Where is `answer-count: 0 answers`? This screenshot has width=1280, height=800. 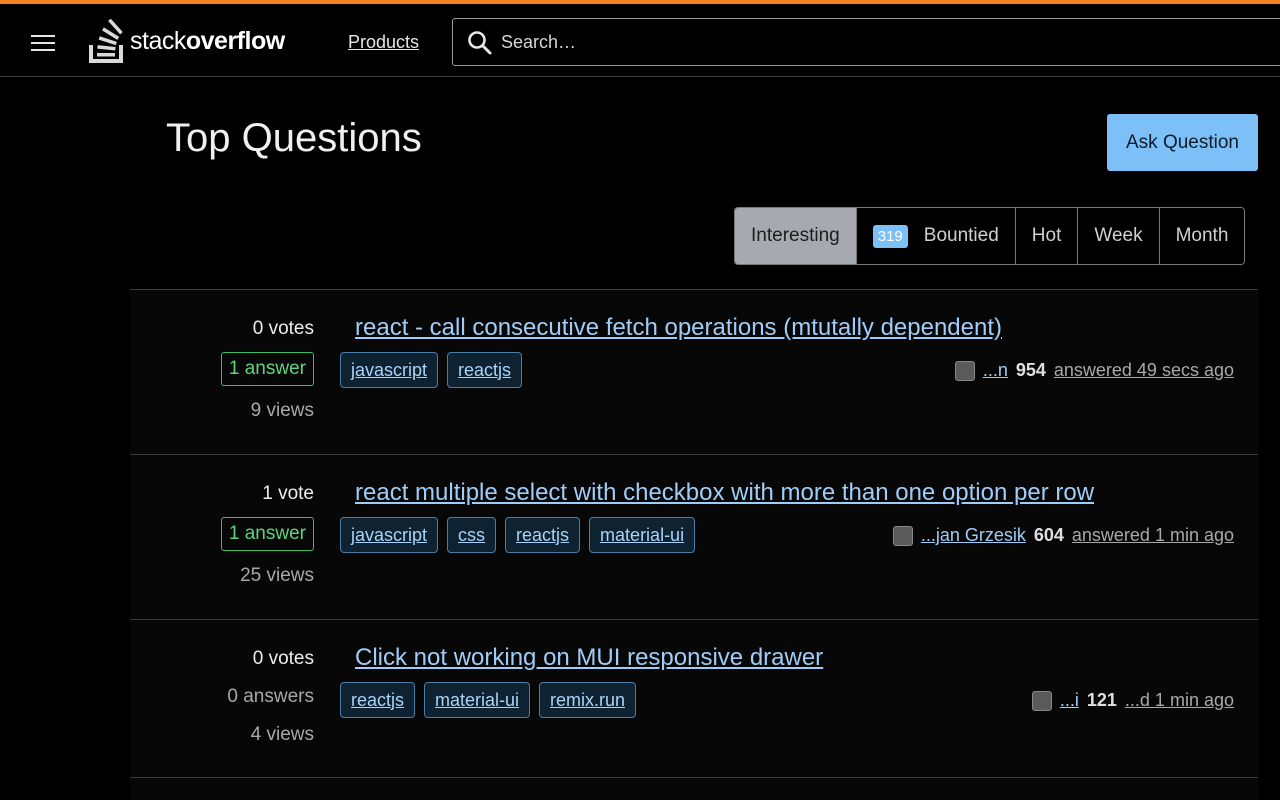 answer-count: 0 answers is located at coordinates (270, 696).